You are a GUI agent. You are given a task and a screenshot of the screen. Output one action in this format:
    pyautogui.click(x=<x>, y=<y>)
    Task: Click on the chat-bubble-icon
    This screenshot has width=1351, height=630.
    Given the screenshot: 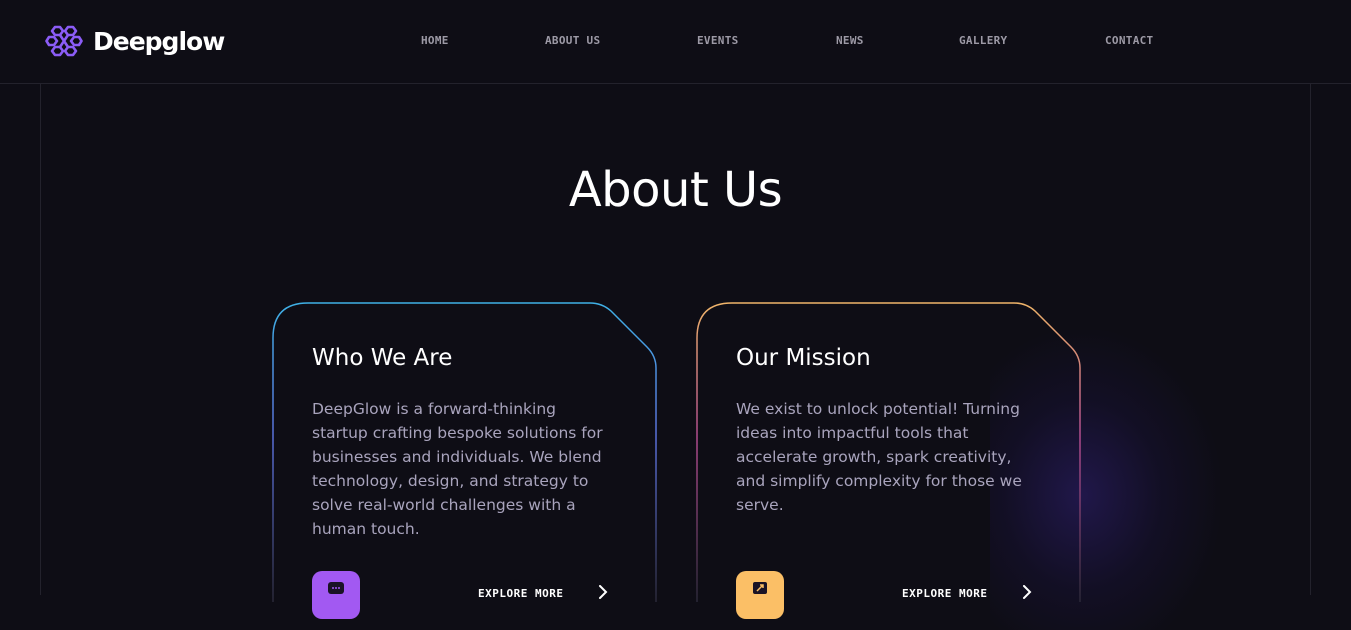 What is the action you would take?
    pyautogui.click(x=336, y=588)
    